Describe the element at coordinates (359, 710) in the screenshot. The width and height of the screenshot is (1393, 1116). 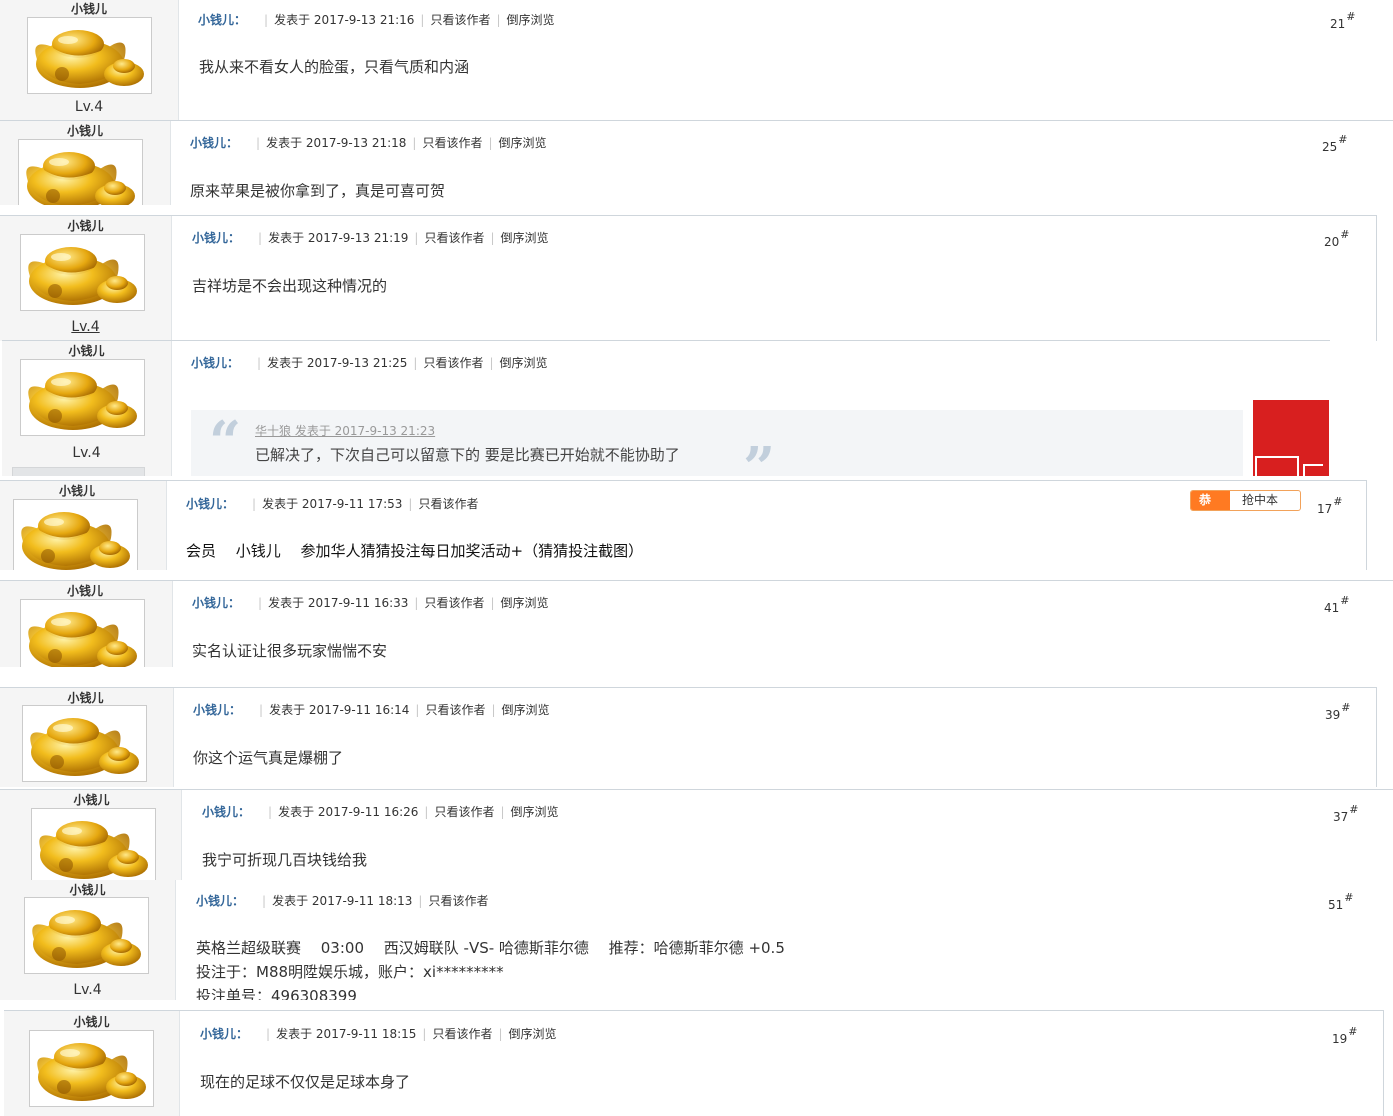
I see `post-date: 2017-9-11 16:14` at that location.